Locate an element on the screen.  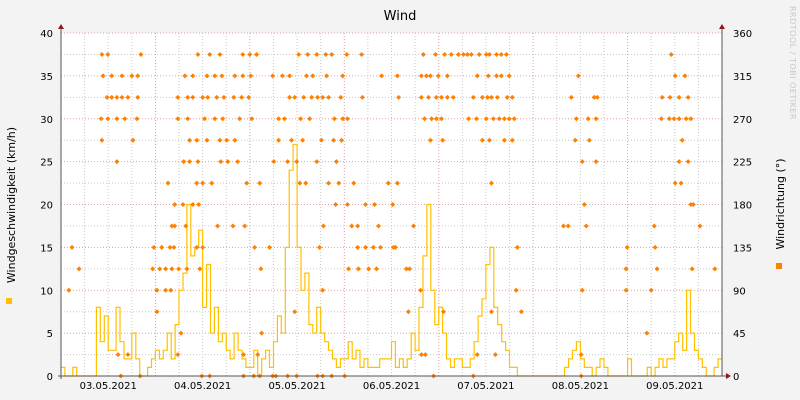
y2-tick-label: 90 is located at coordinates (739, 291).